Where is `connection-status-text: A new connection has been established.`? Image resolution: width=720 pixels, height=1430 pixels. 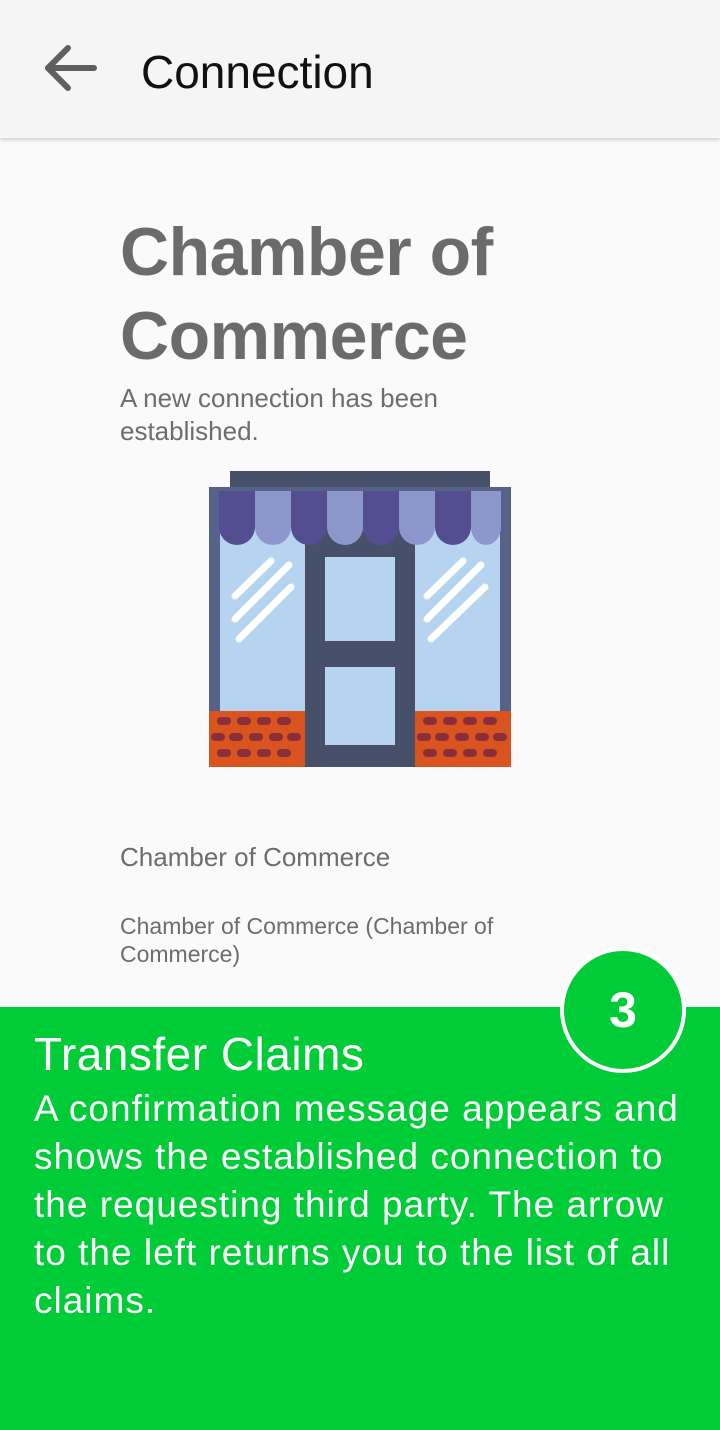 connection-status-text: A new connection has been established. is located at coordinates (279, 414).